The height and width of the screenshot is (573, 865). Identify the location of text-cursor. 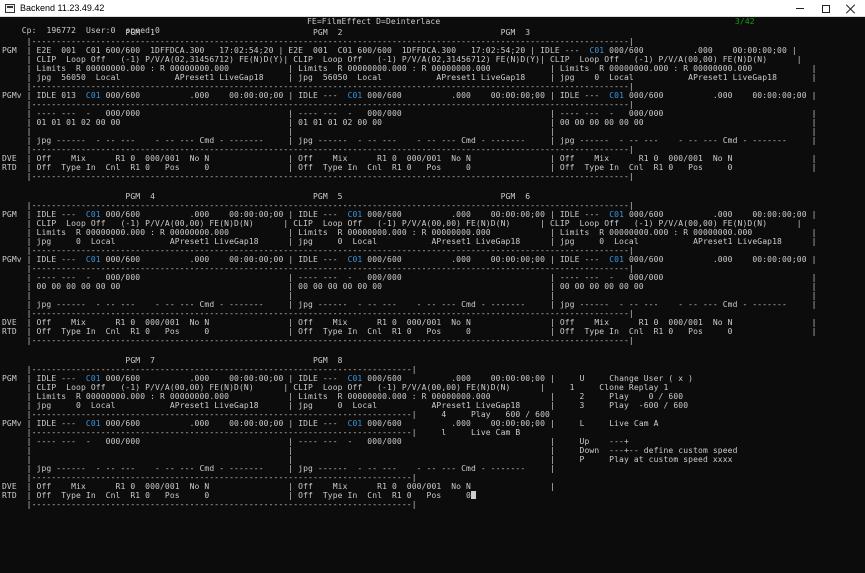
(473, 495).